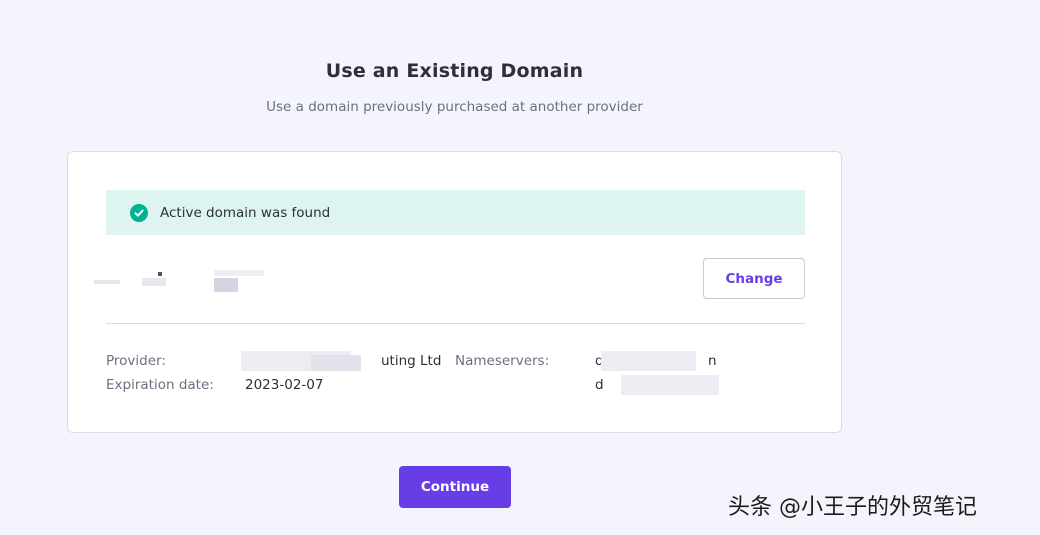  Describe the element at coordinates (136, 361) in the screenshot. I see `provider-label: Provider:` at that location.